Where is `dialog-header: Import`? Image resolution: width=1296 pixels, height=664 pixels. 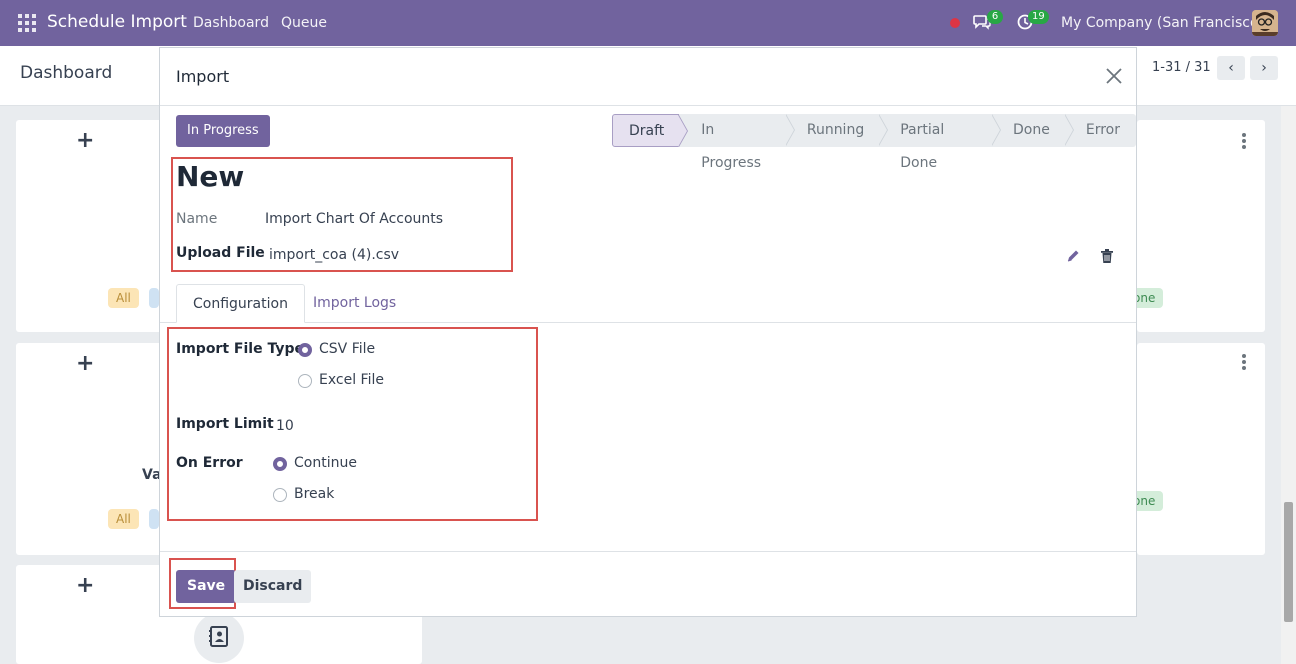
dialog-header: Import is located at coordinates (648, 77).